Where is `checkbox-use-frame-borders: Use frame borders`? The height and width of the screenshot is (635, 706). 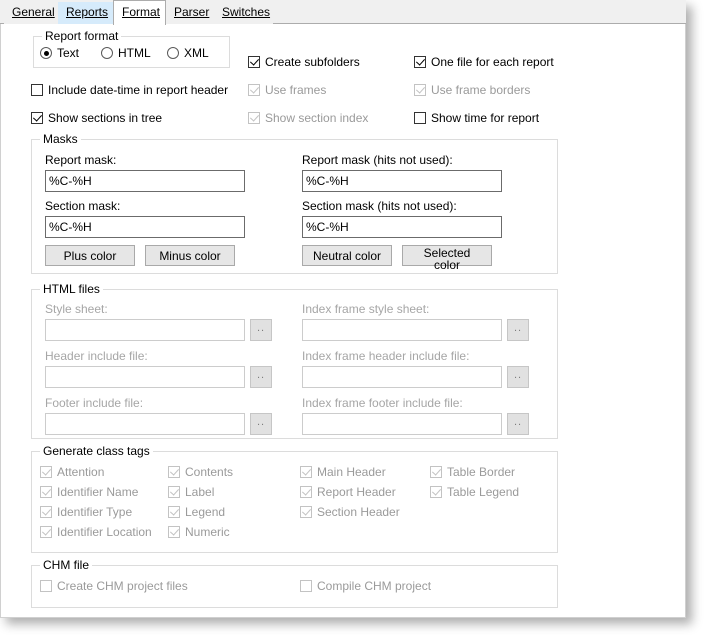
checkbox-use-frame-borders: Use frame borders is located at coordinates (472, 90).